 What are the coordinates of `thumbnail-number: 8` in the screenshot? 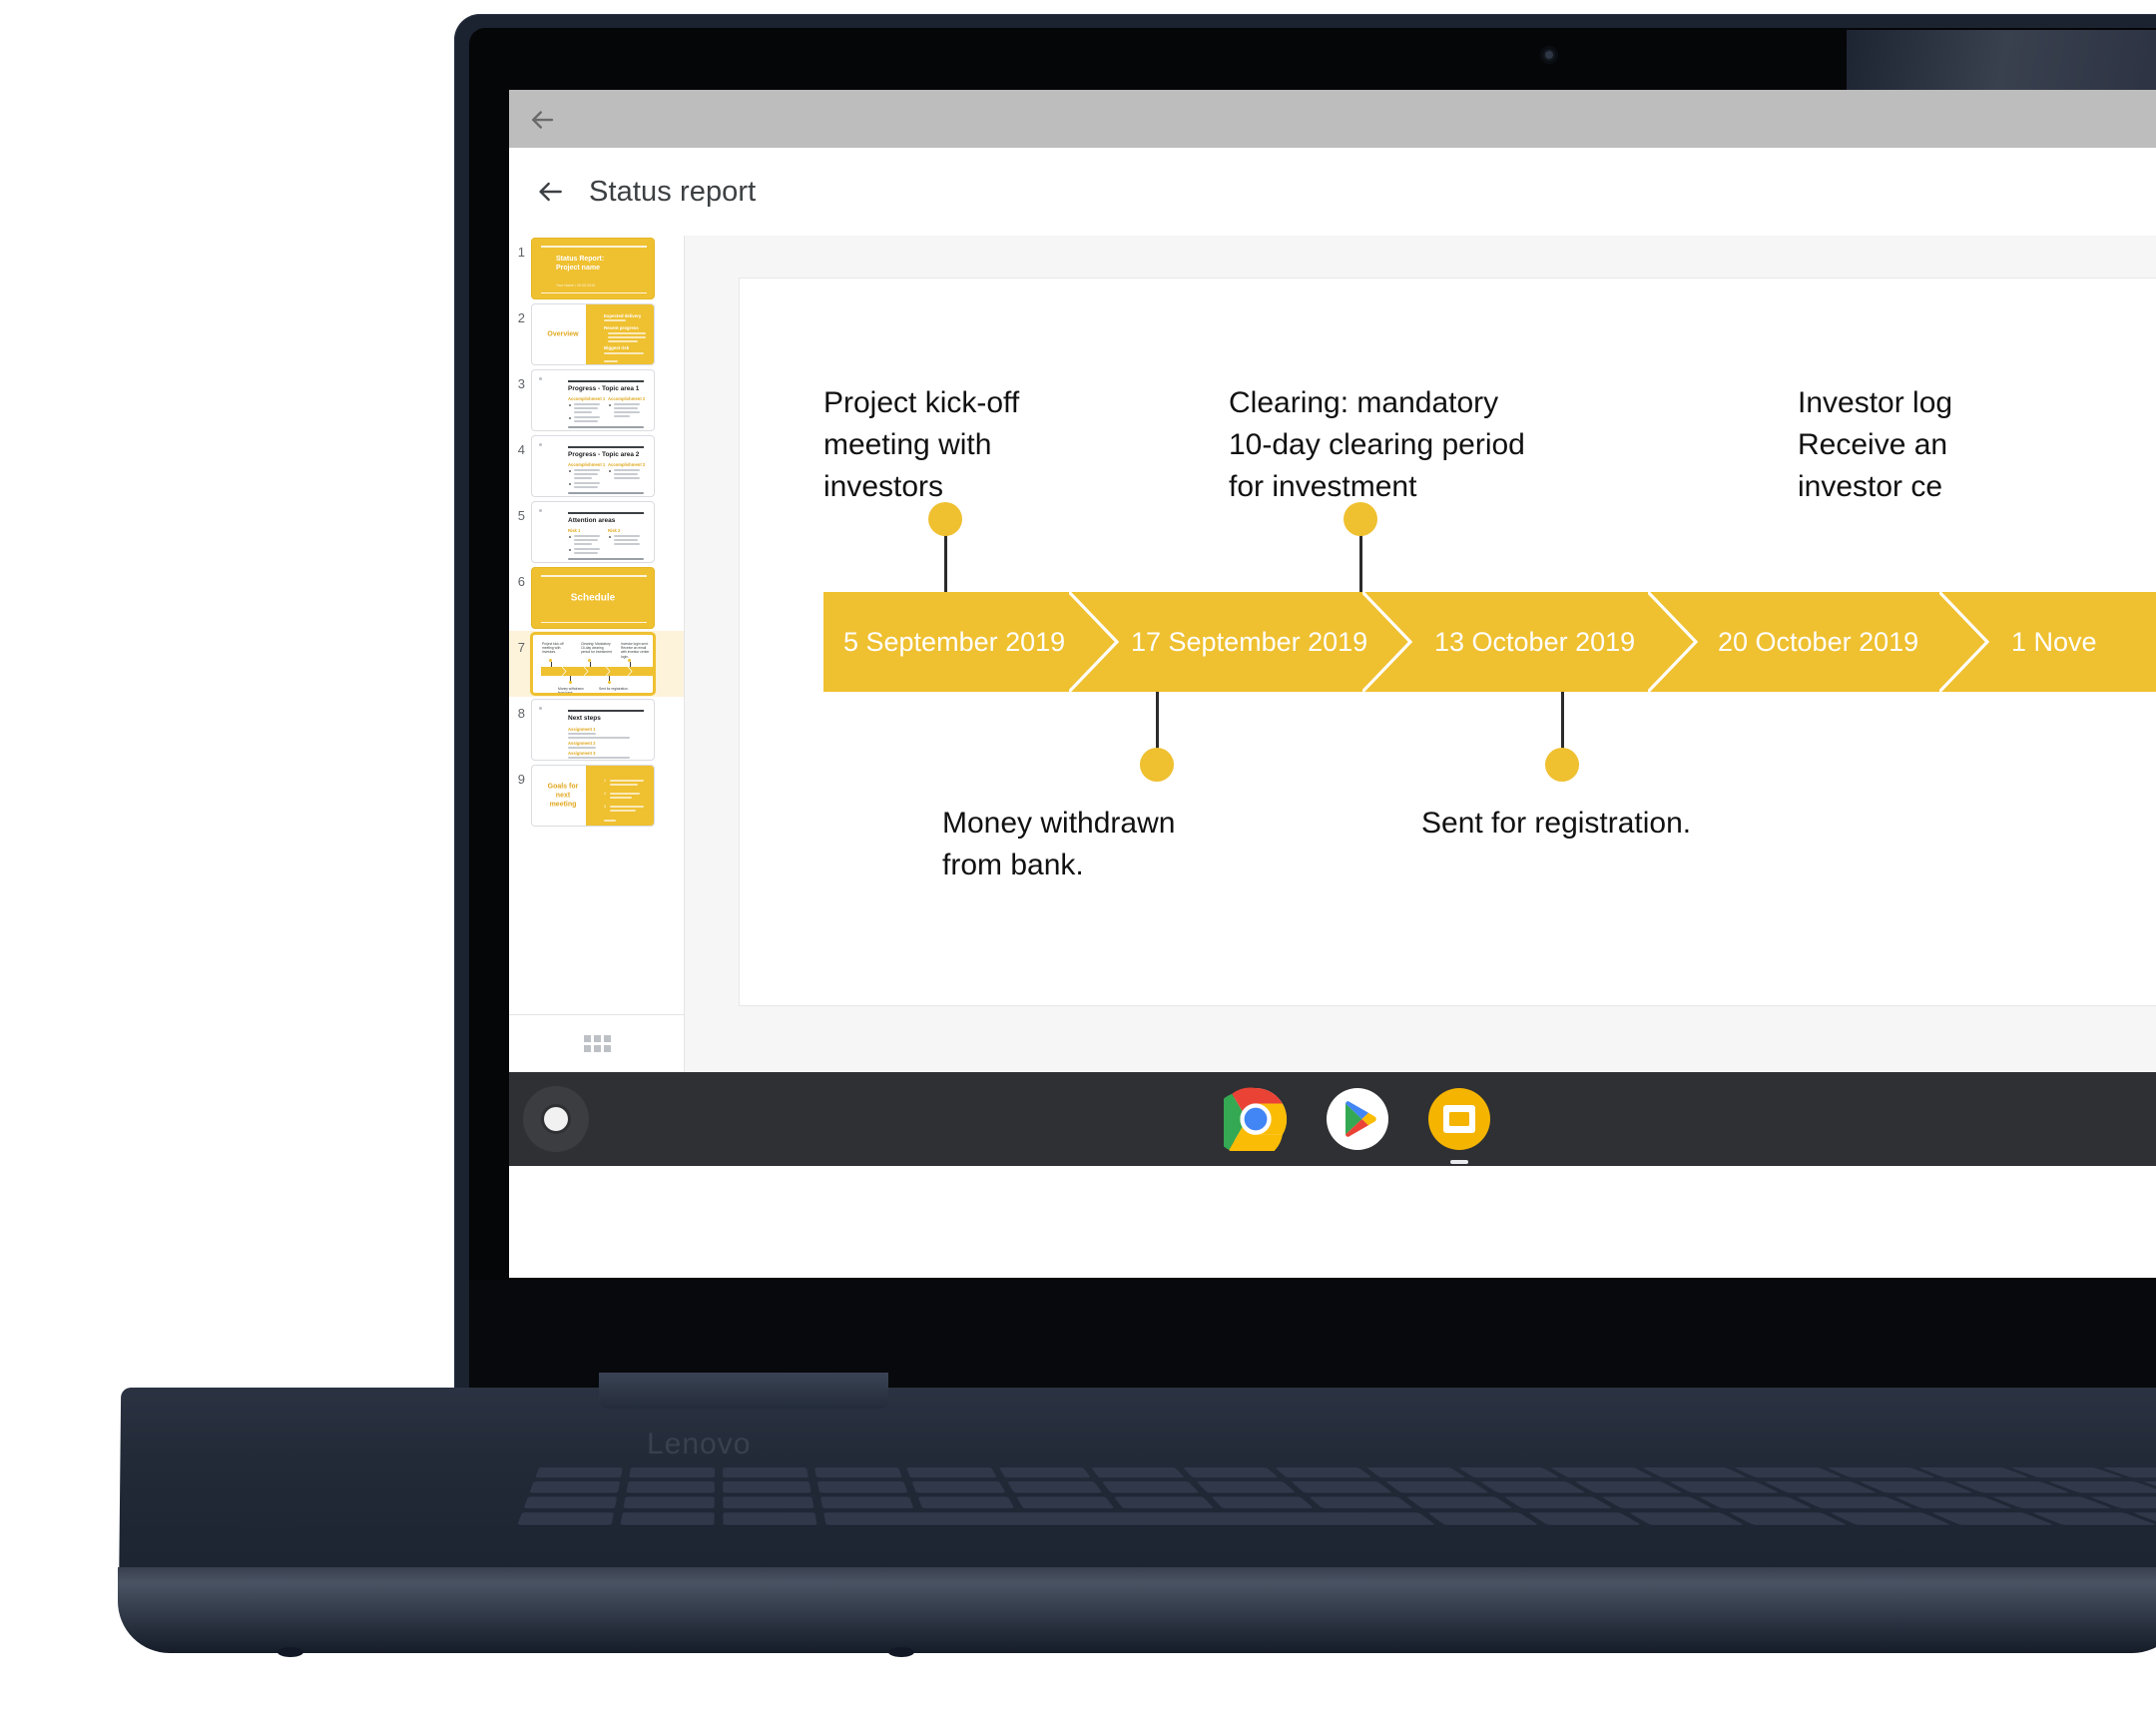 It's located at (521, 713).